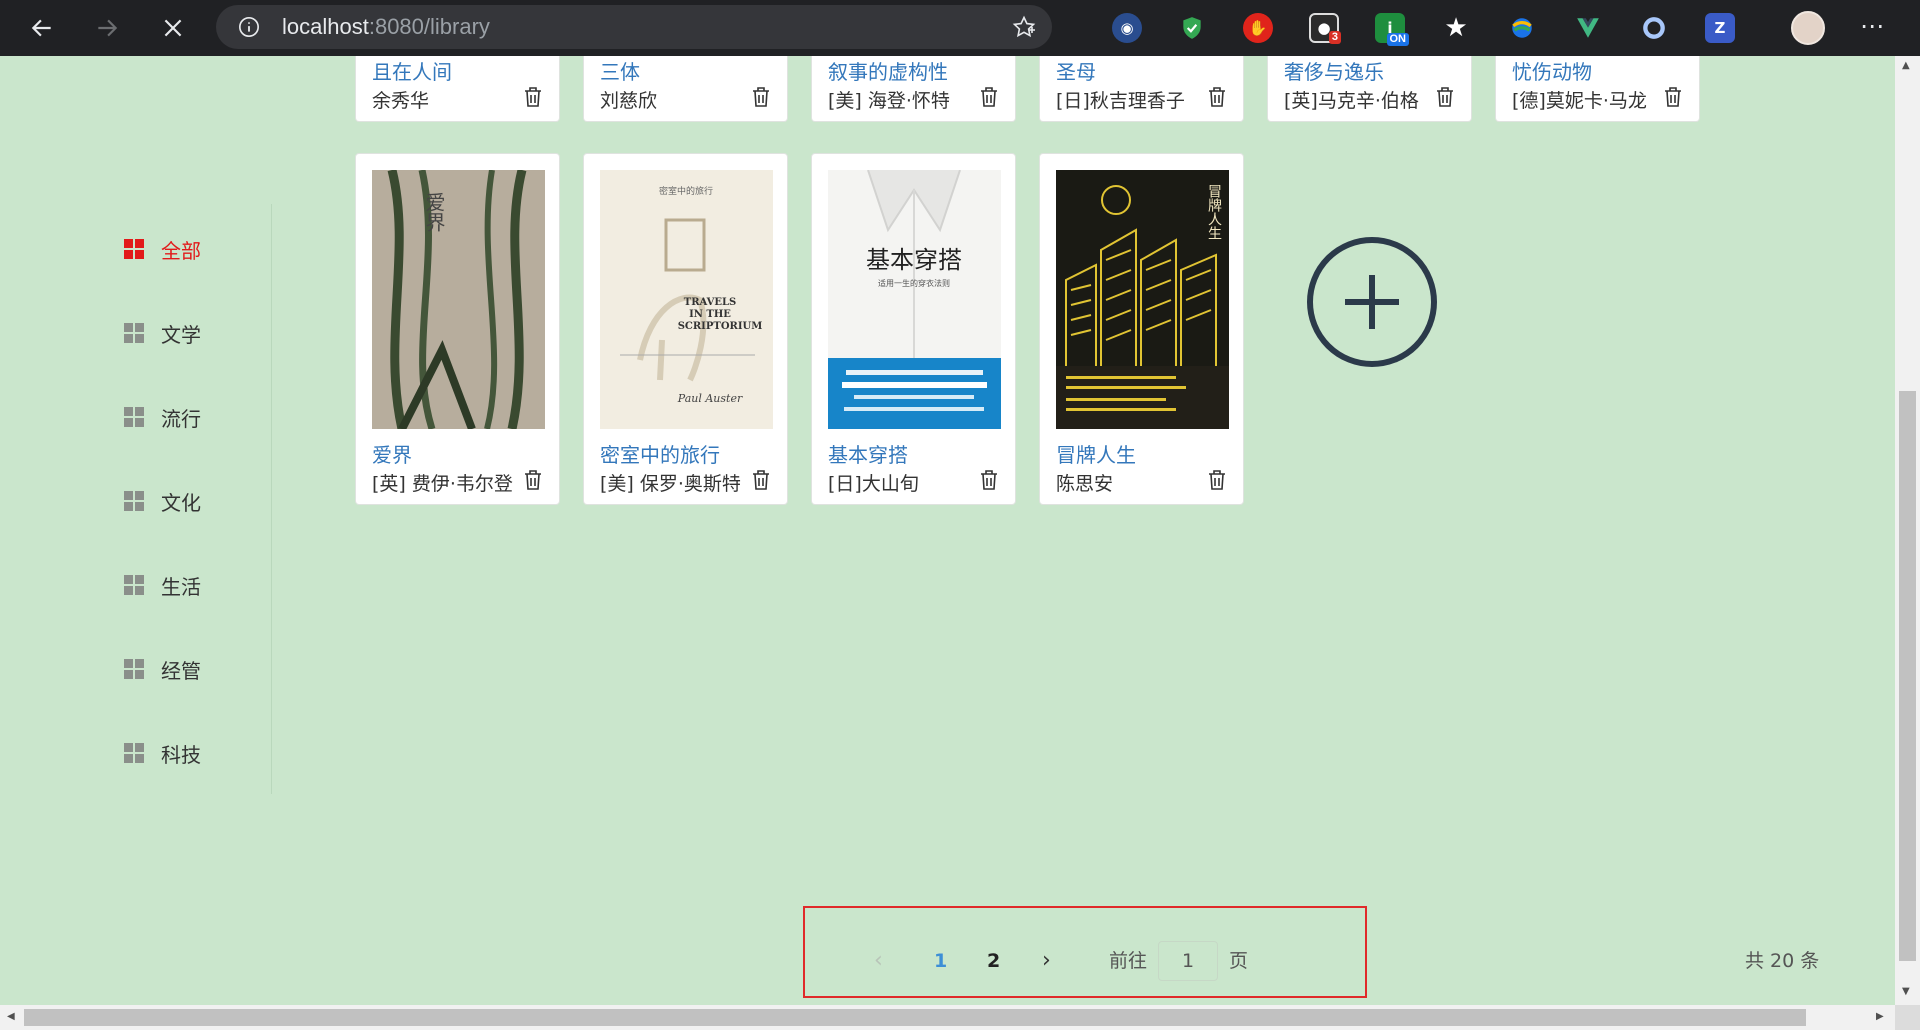 This screenshot has width=1920, height=1030. What do you see at coordinates (1808, 28) in the screenshot?
I see `profile-avatar` at bounding box center [1808, 28].